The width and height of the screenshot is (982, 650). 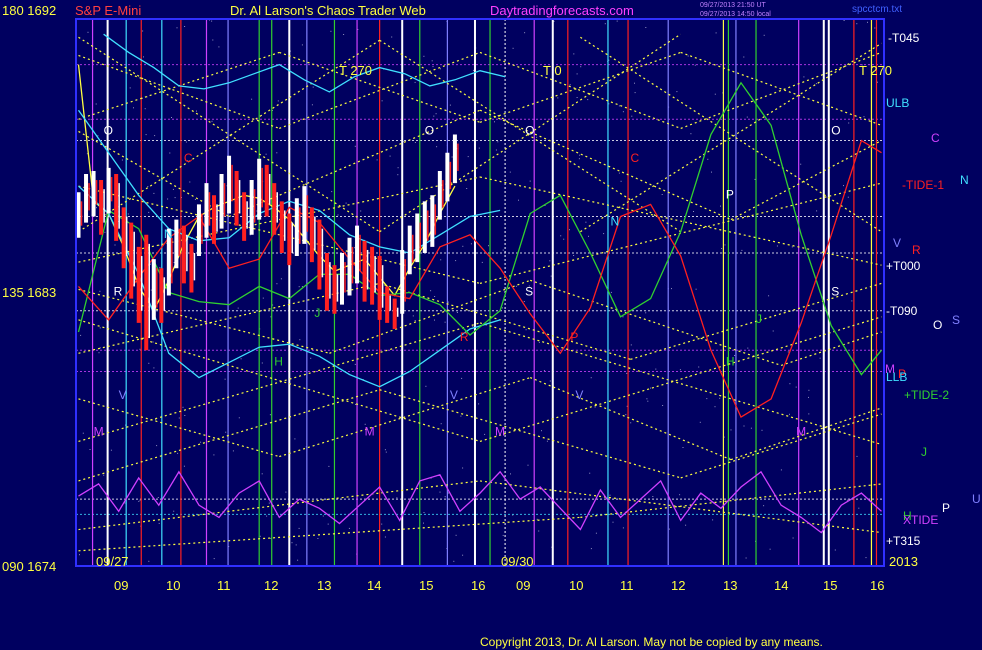 What do you see at coordinates (735, 14) in the screenshot?
I see `timestamp-local: 09/27/2013 14:50 local` at bounding box center [735, 14].